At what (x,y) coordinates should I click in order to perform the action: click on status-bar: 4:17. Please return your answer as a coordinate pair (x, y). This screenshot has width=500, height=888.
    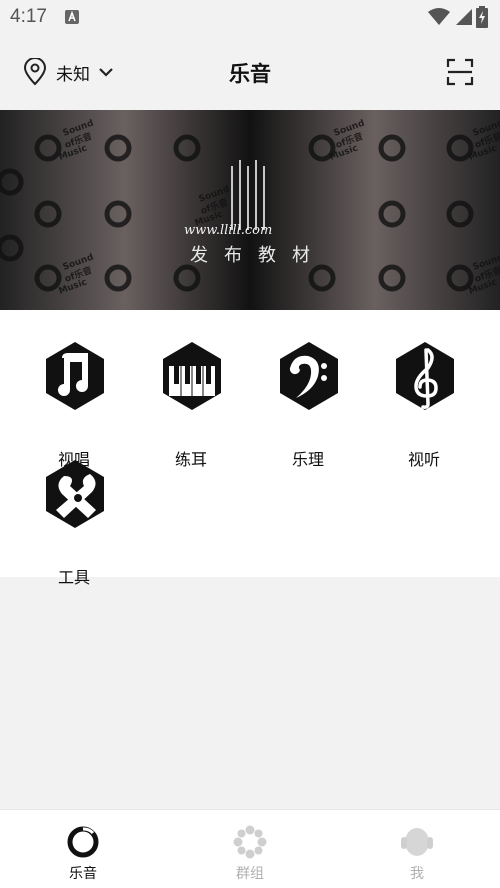
    Looking at the image, I should click on (250, 18).